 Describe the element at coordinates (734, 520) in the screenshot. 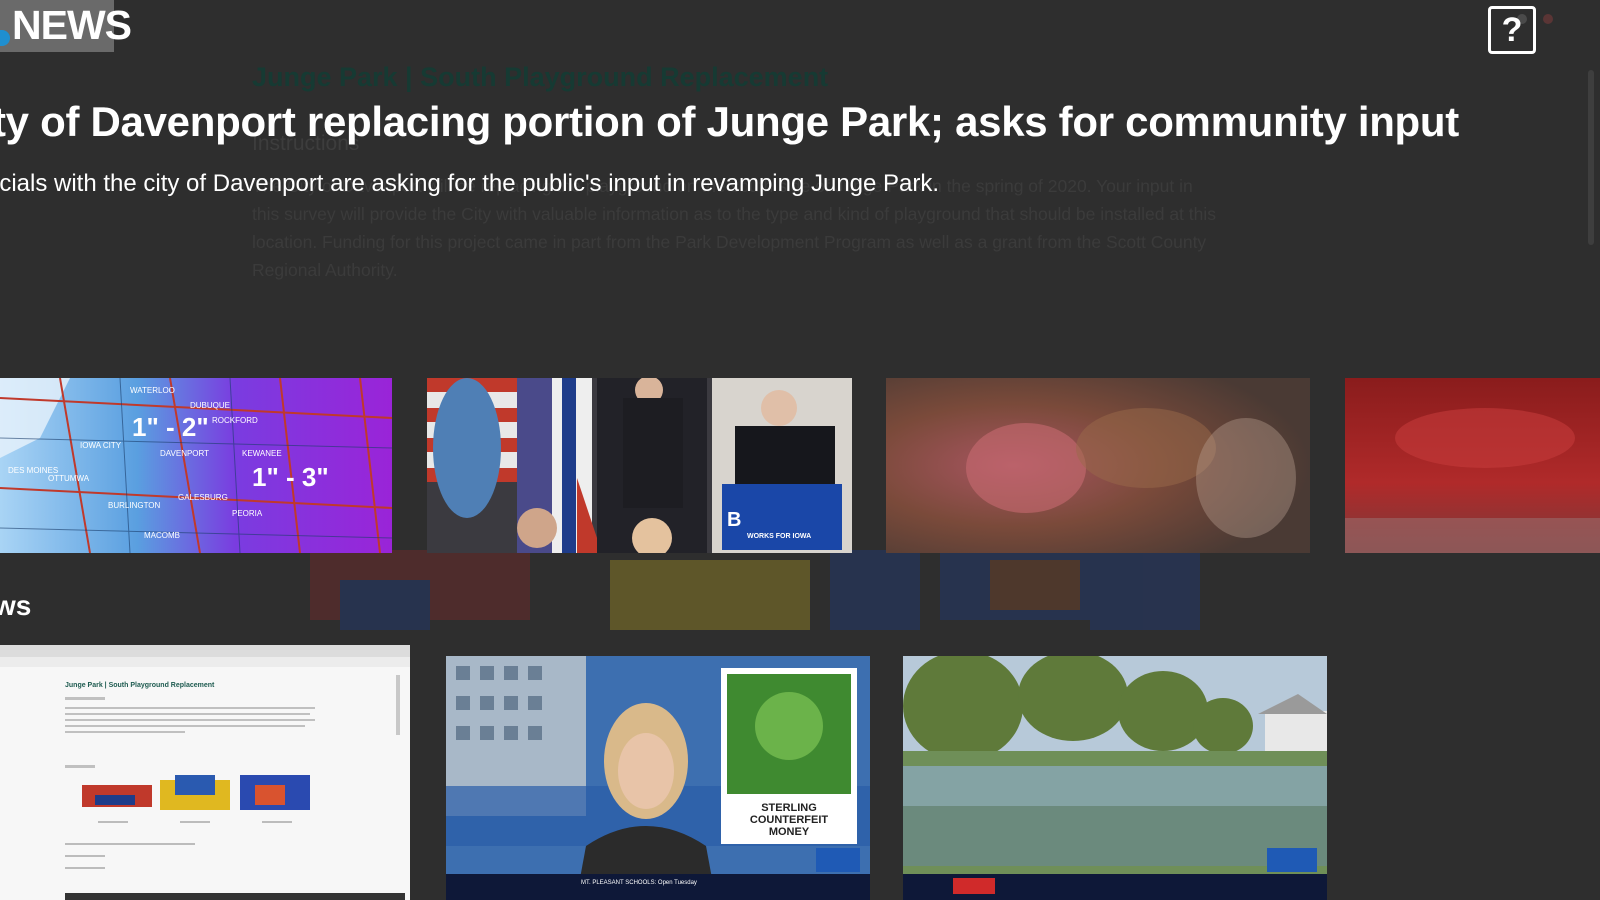

I see `podium-text: B` at that location.